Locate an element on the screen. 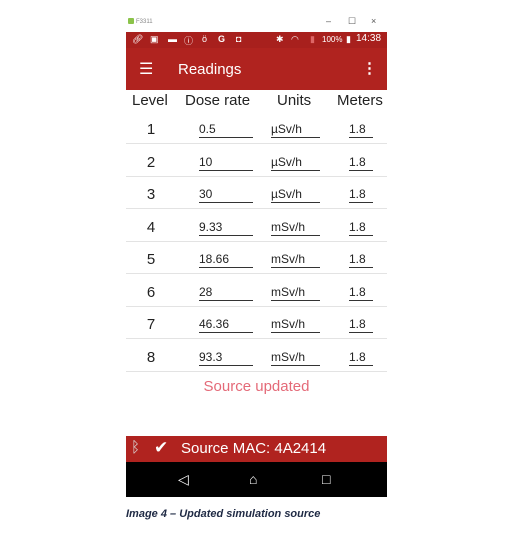 Image resolution: width=514 pixels, height=545 pixels. status-bar: 🔗︎ ▣ ▬ ⓘ ö G ◘ ✱ ◠ ▮ 100% ▮ 14:38 is located at coordinates (256, 40).